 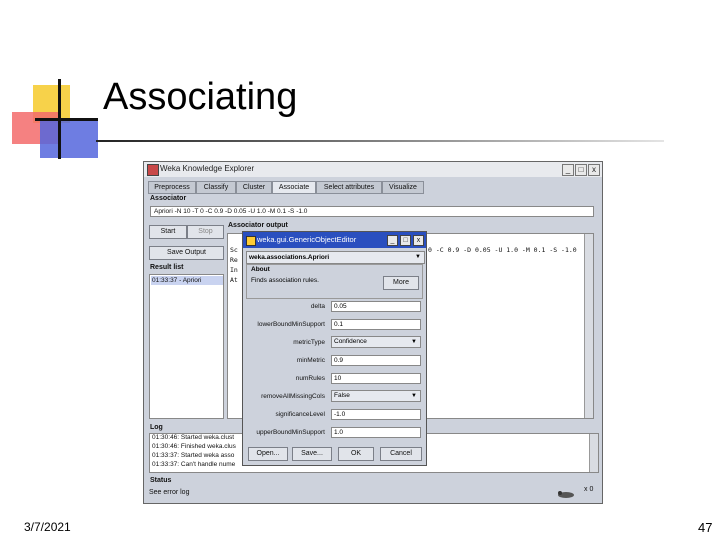 I want to click on tab-visualize: Visualize, so click(x=403, y=187).